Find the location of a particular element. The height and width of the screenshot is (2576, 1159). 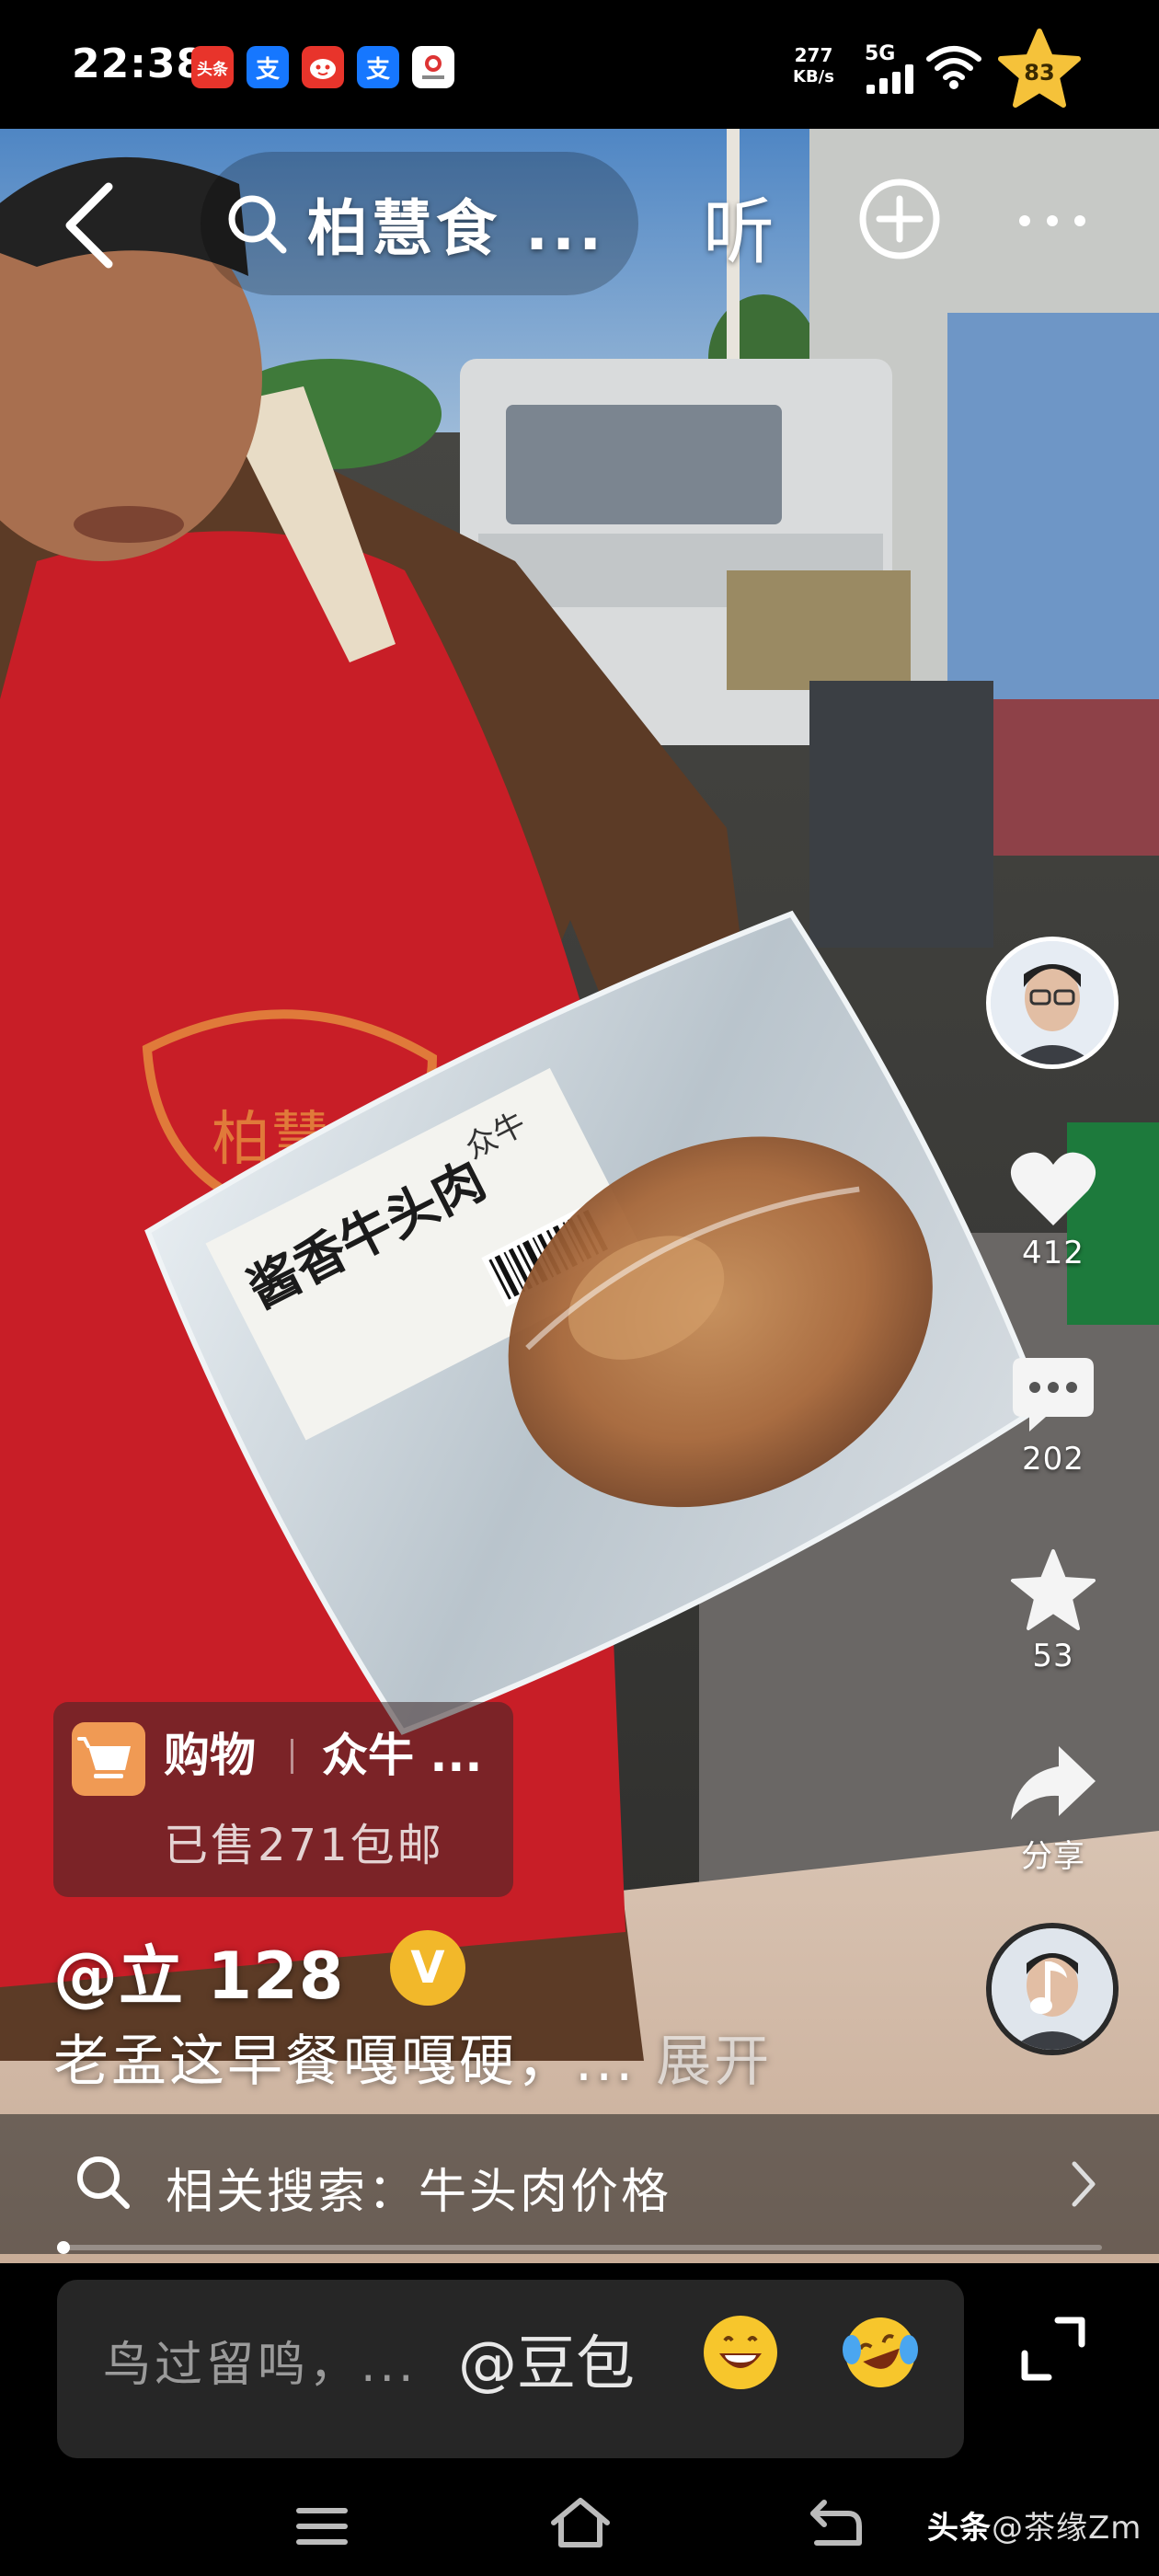

shop-label: 购物 is located at coordinates (210, 1755).